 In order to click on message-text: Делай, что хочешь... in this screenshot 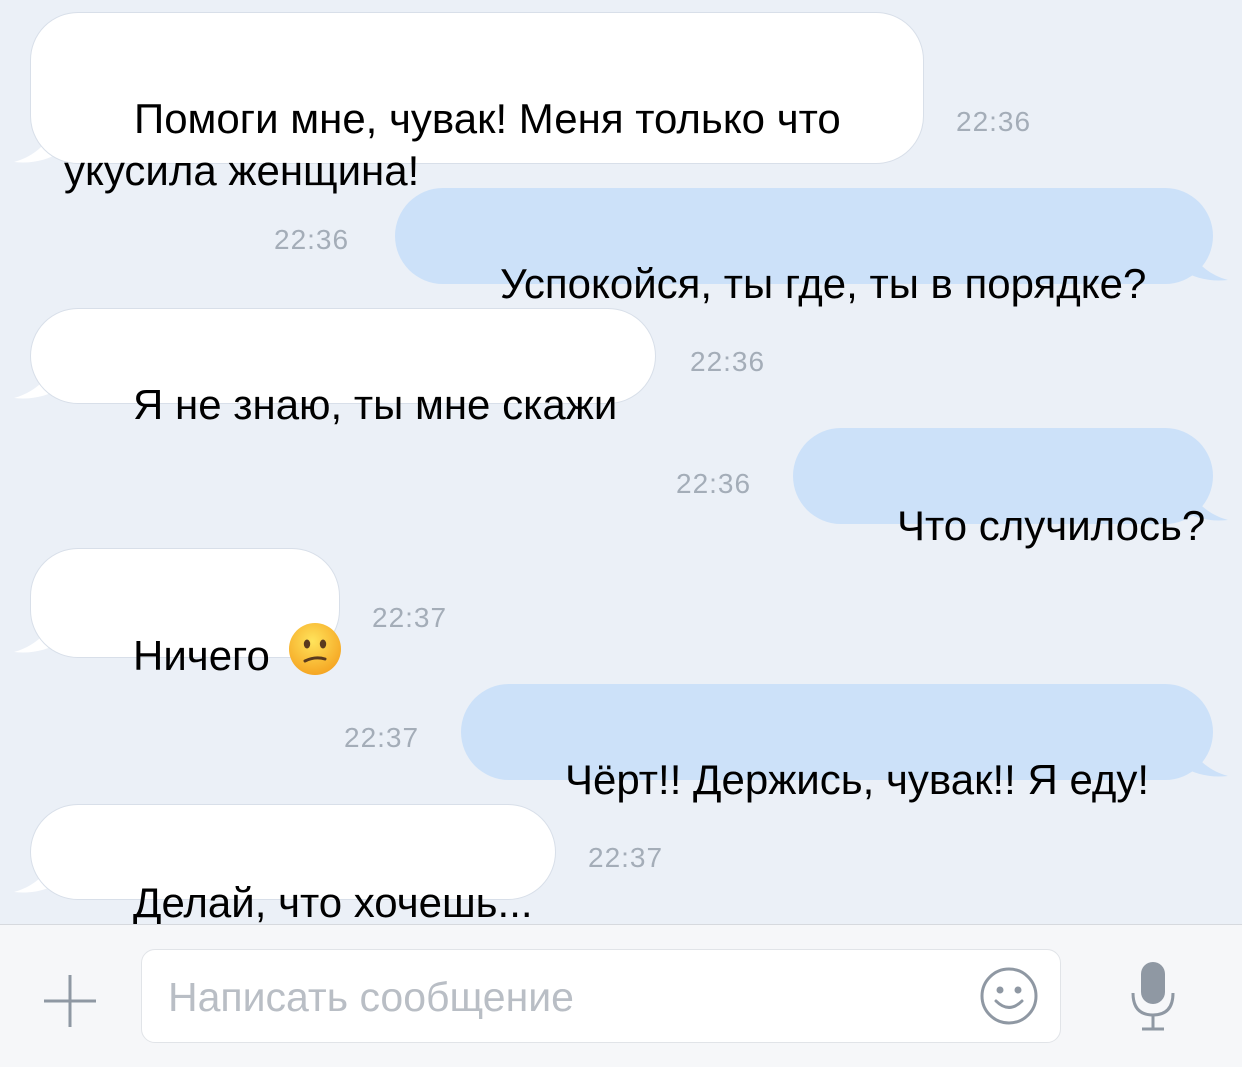, I will do `click(333, 901)`.